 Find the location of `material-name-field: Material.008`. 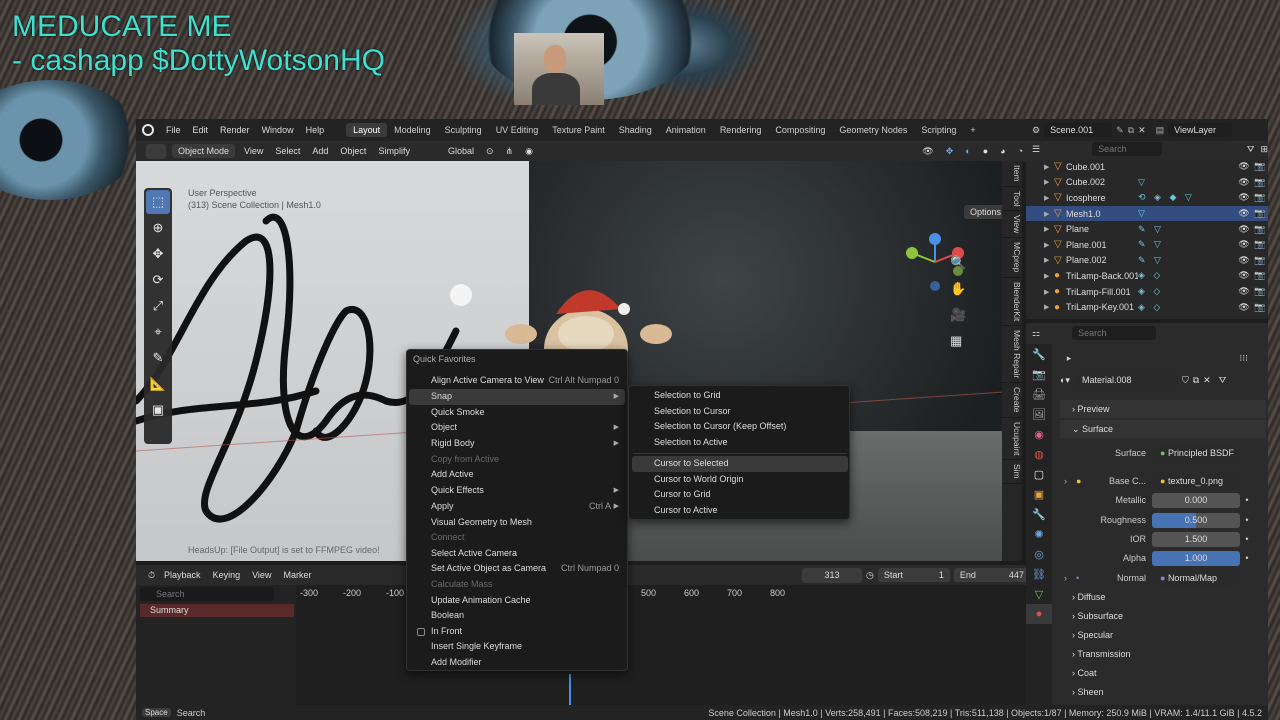

material-name-field: Material.008 is located at coordinates (1125, 380).